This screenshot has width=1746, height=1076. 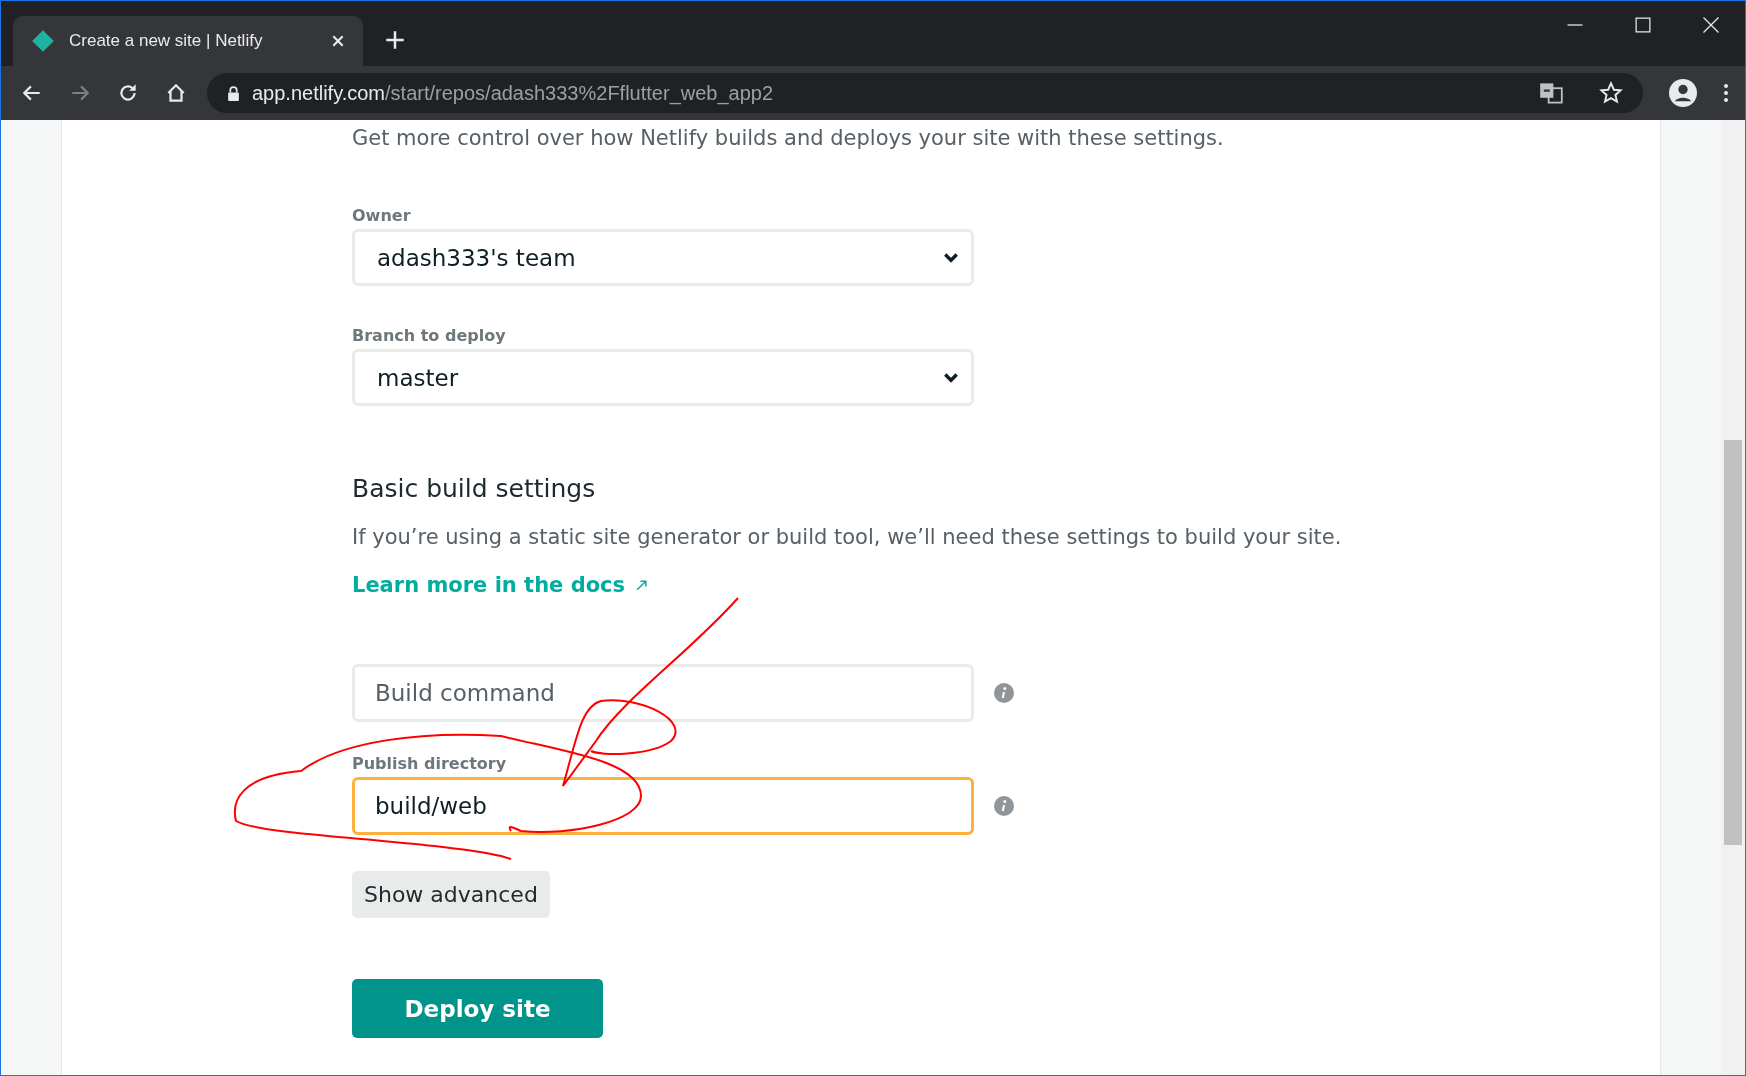 What do you see at coordinates (1711, 25) in the screenshot?
I see `close-window-icon` at bounding box center [1711, 25].